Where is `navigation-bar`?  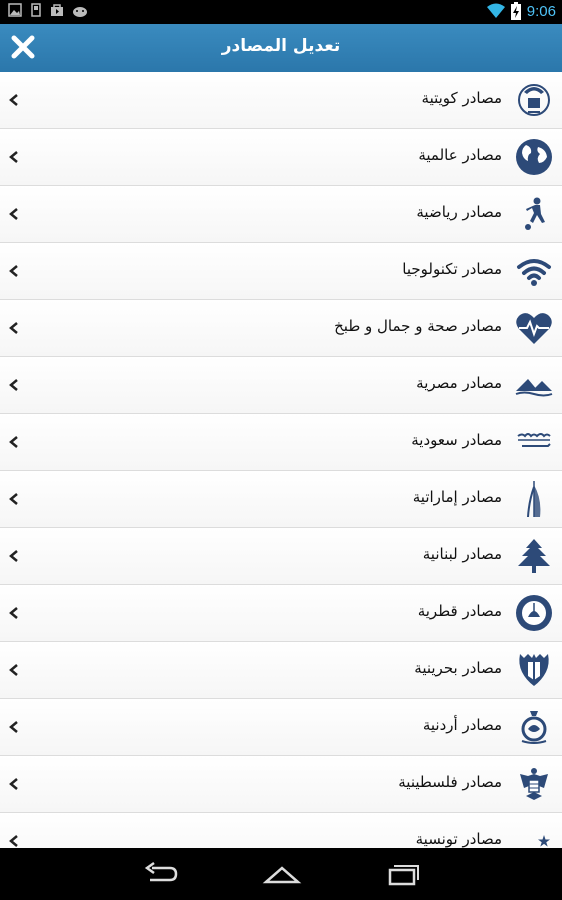
navigation-bar is located at coordinates (281, 874).